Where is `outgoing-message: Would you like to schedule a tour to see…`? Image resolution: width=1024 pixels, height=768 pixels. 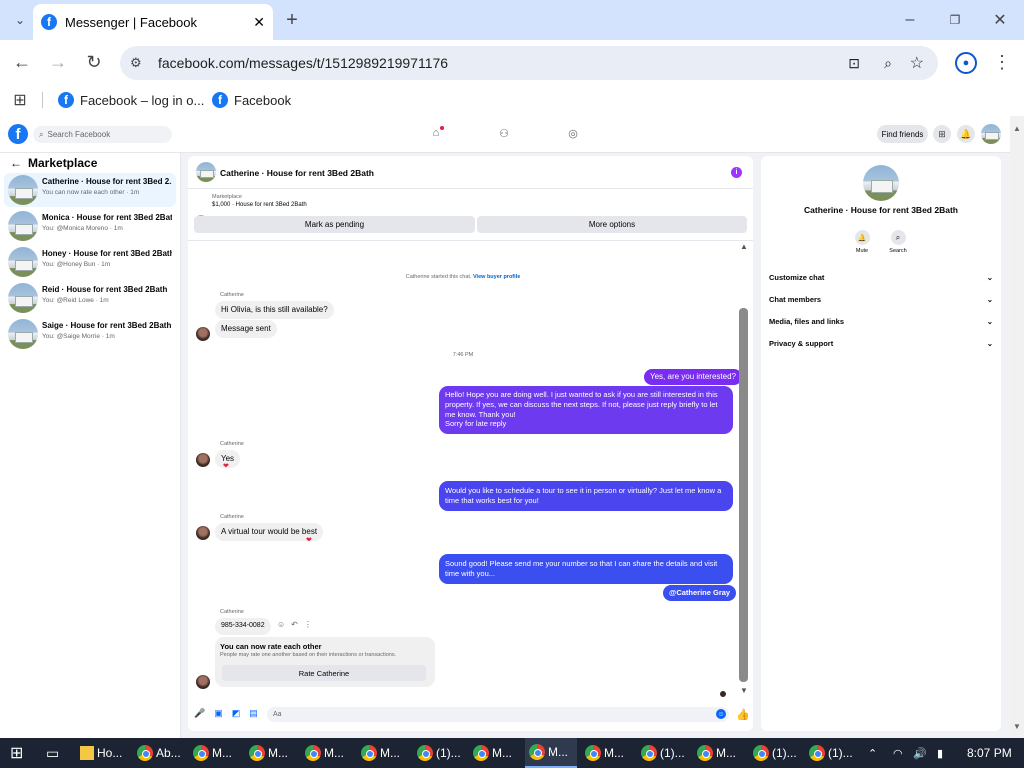 outgoing-message: Would you like to schedule a tour to see… is located at coordinates (586, 496).